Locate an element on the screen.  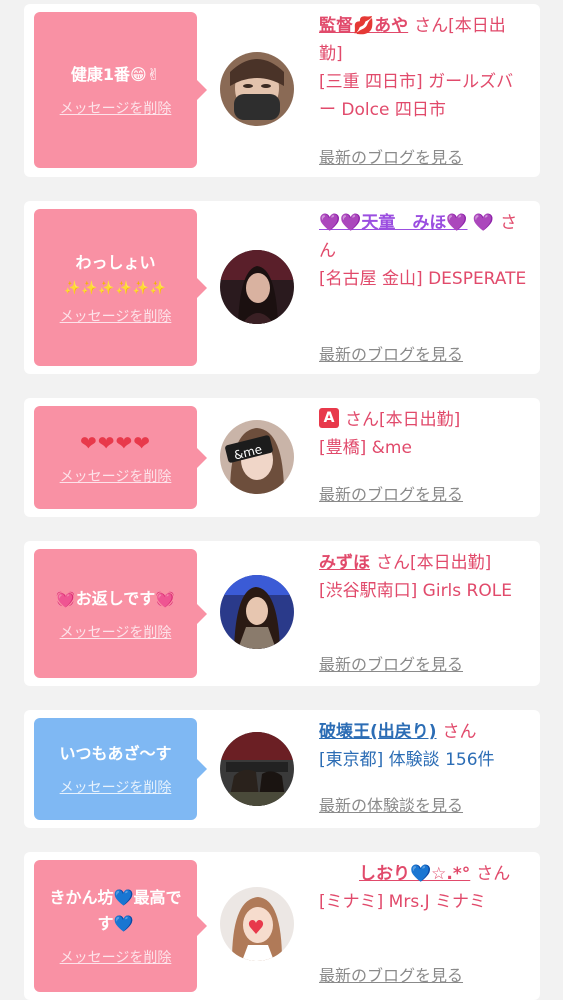
shop-link: [三重 四日市] ガールズバー Dolce 四日市 is located at coordinates (424, 96).